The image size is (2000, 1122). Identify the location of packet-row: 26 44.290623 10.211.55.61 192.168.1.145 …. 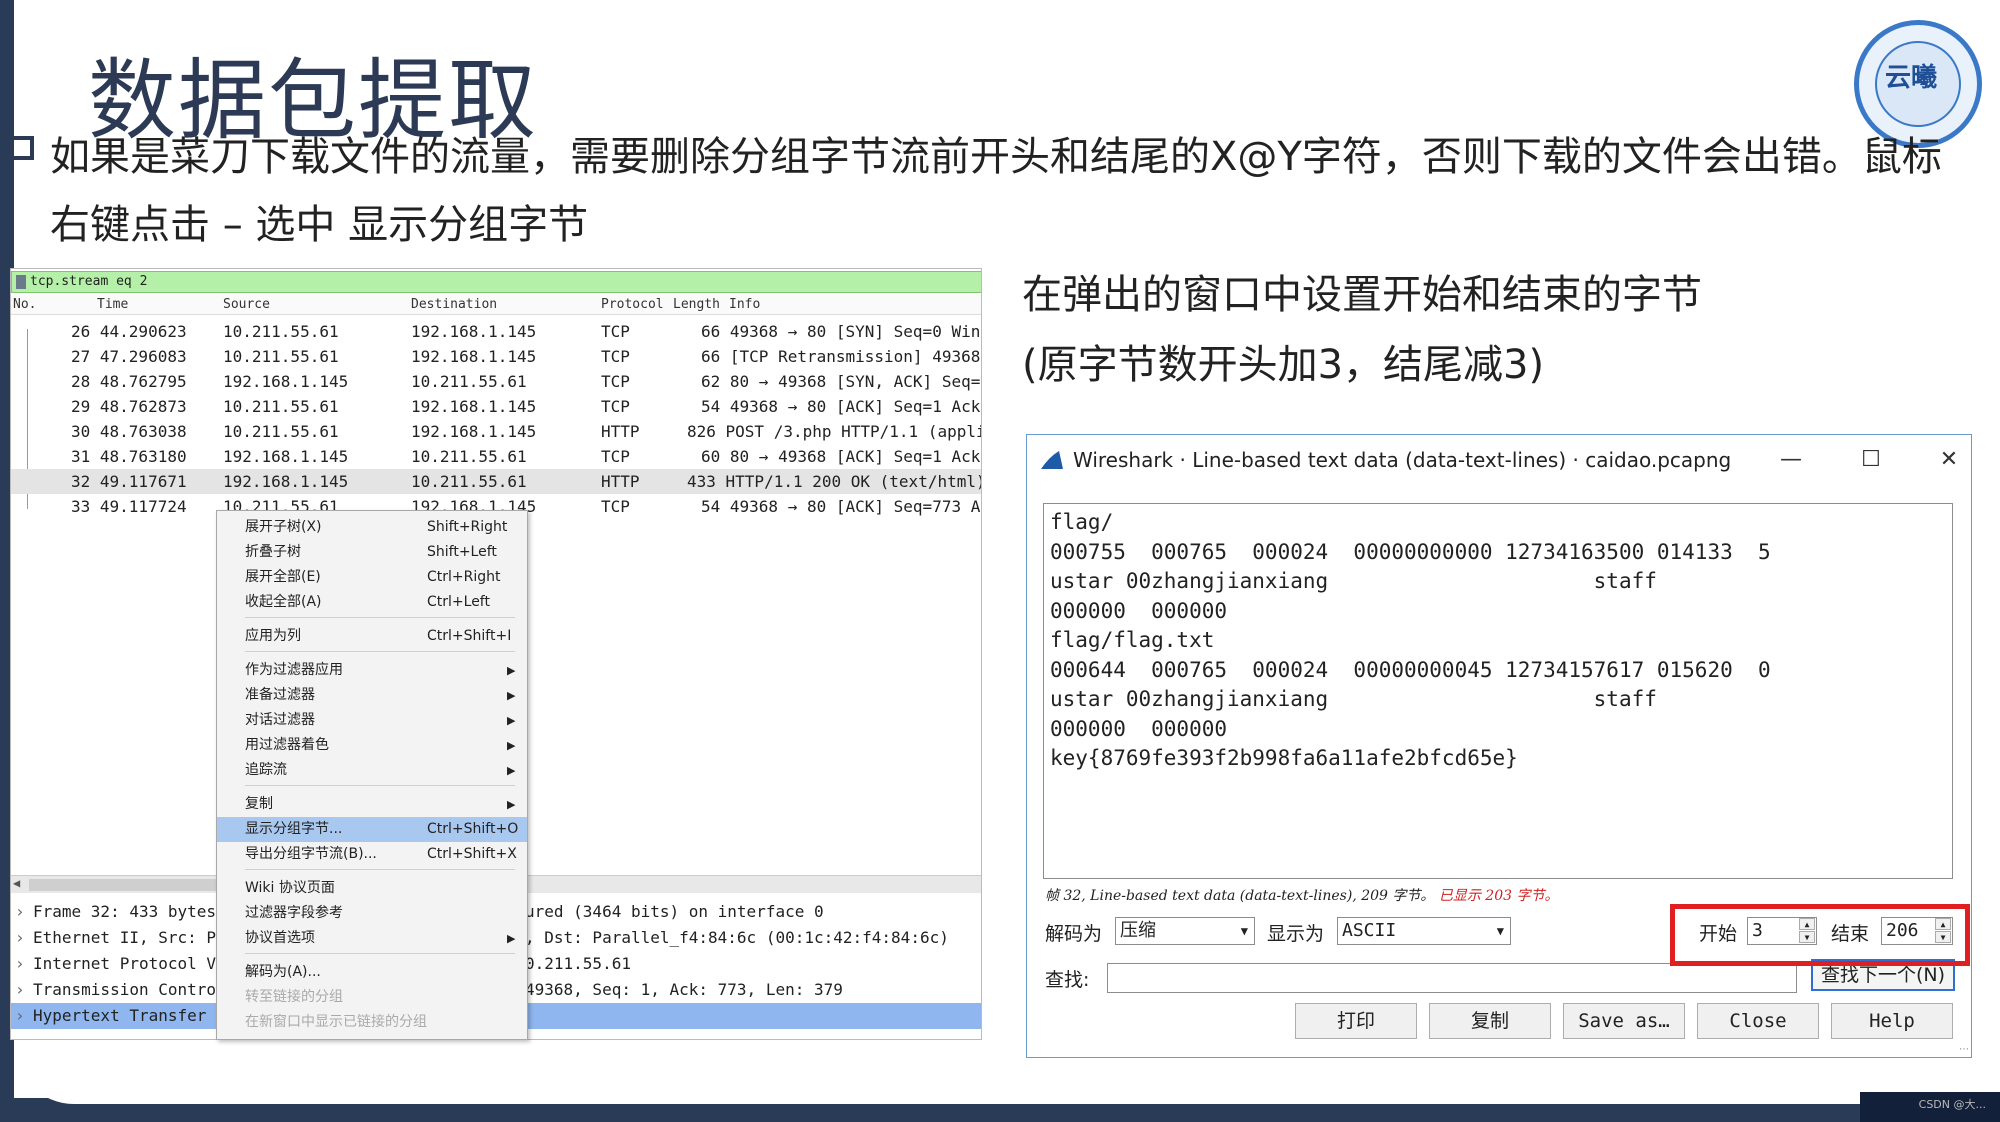
(496, 331).